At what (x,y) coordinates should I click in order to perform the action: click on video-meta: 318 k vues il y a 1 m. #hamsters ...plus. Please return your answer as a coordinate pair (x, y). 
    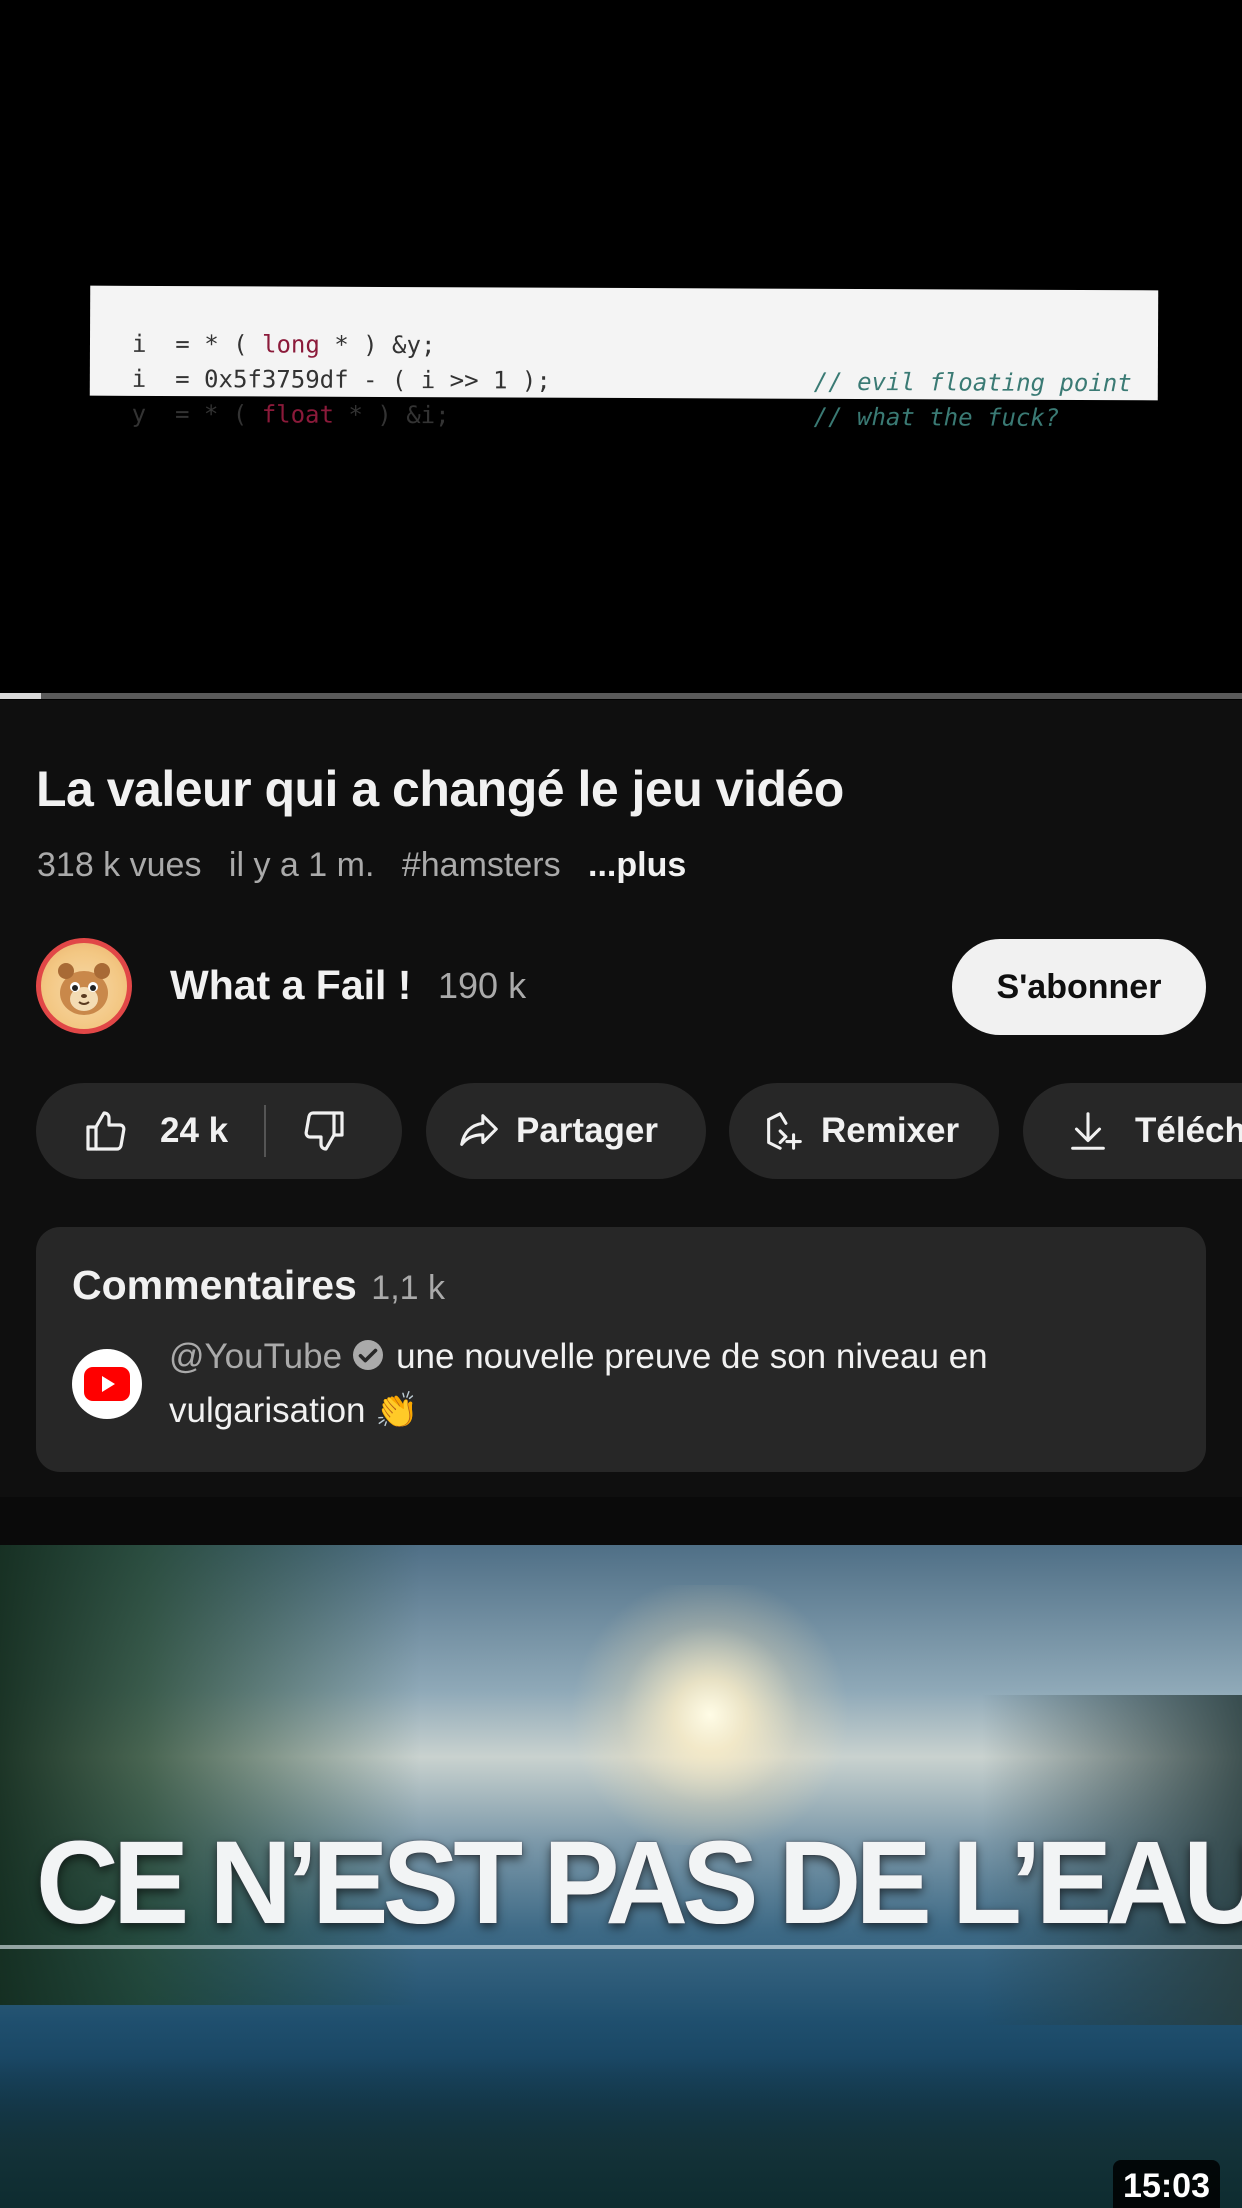
    Looking at the image, I should click on (370, 865).